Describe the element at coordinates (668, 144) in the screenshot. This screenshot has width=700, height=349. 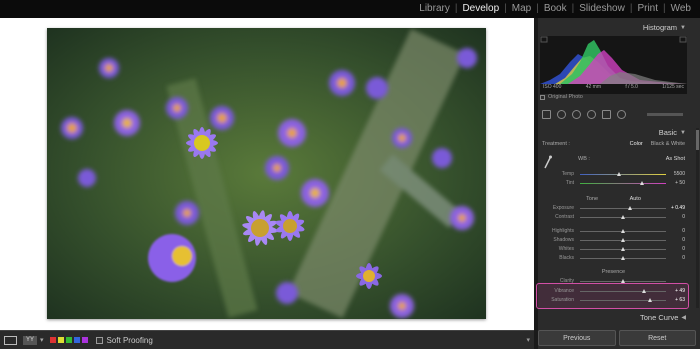
I see `treatment-bw-option: Black & White` at that location.